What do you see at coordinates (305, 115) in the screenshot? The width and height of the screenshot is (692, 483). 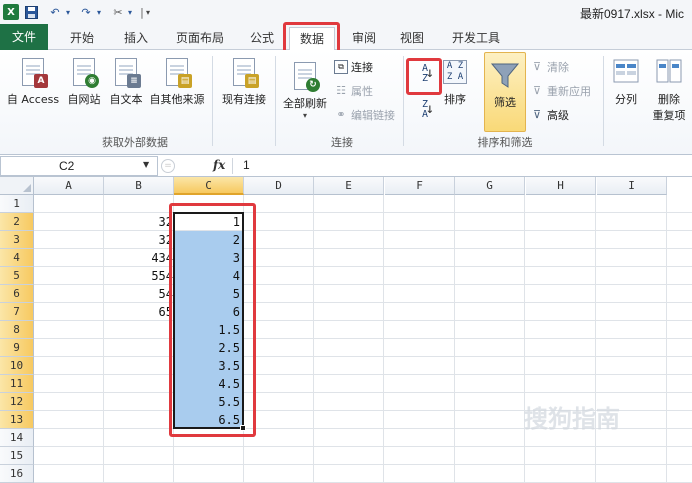 I see `refresh-dropdown-icon: ▾` at bounding box center [305, 115].